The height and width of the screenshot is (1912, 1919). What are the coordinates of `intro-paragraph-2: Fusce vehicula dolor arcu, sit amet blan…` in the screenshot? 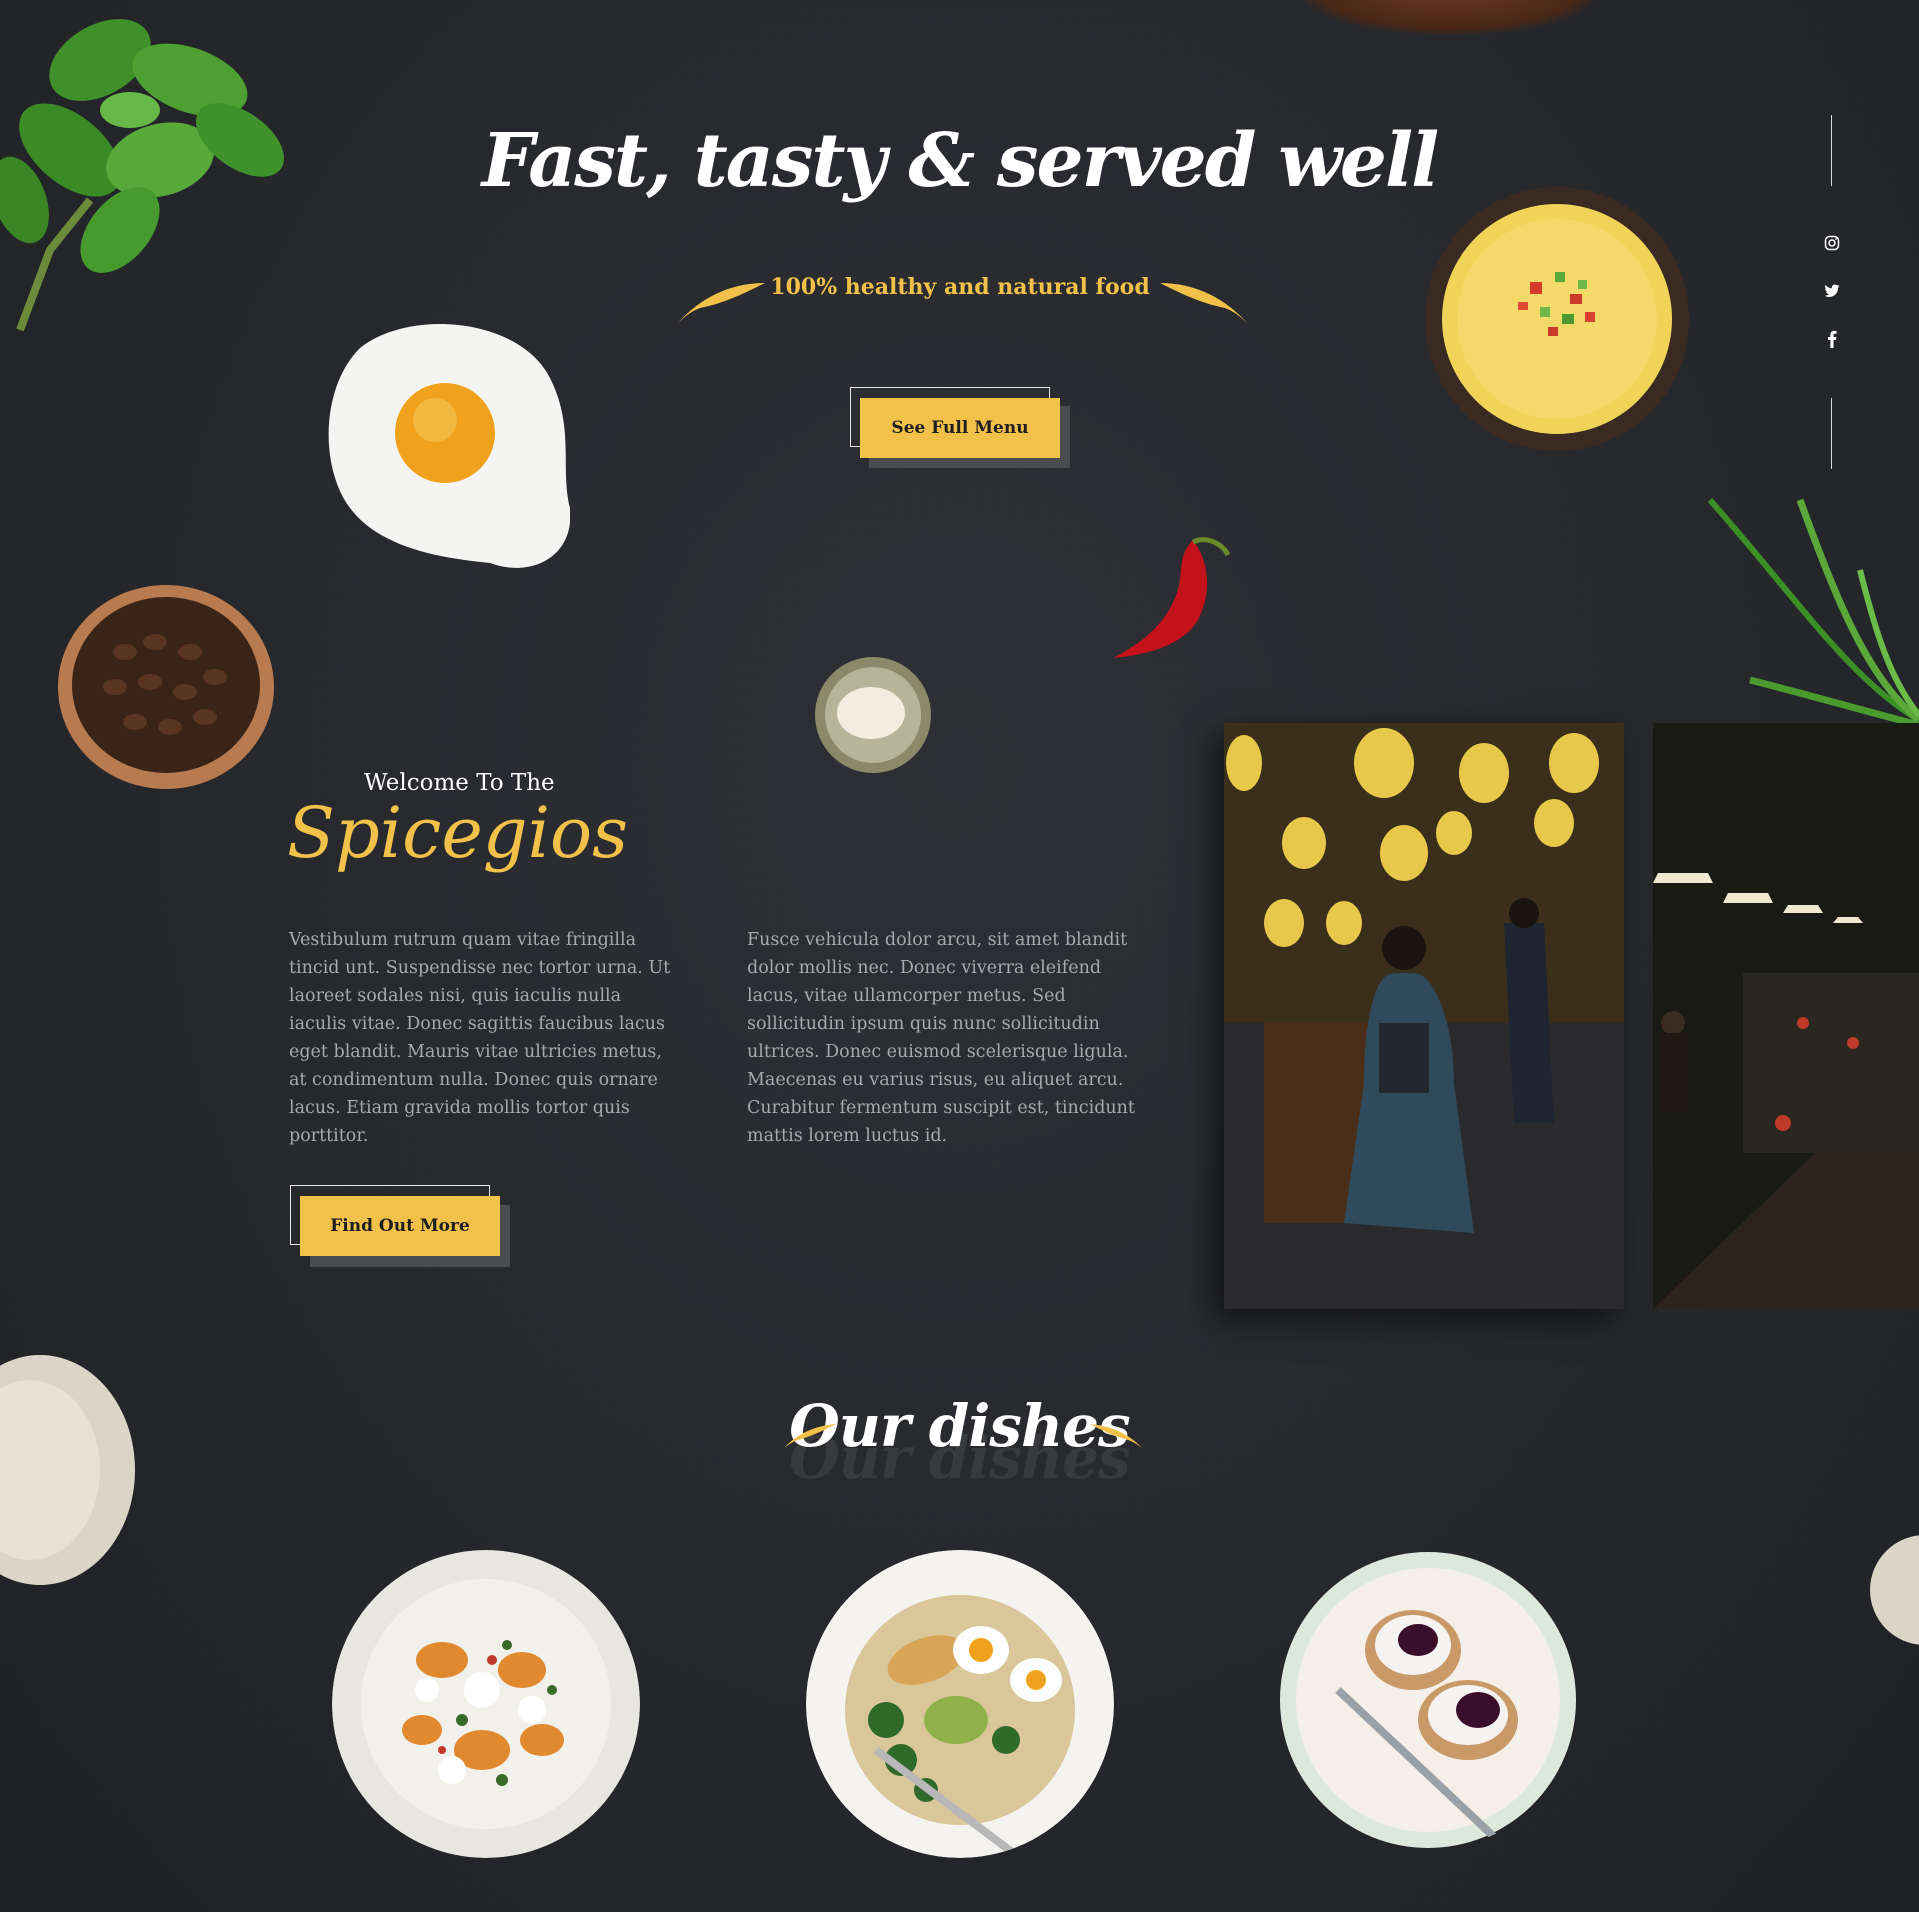 It's located at (941, 1038).